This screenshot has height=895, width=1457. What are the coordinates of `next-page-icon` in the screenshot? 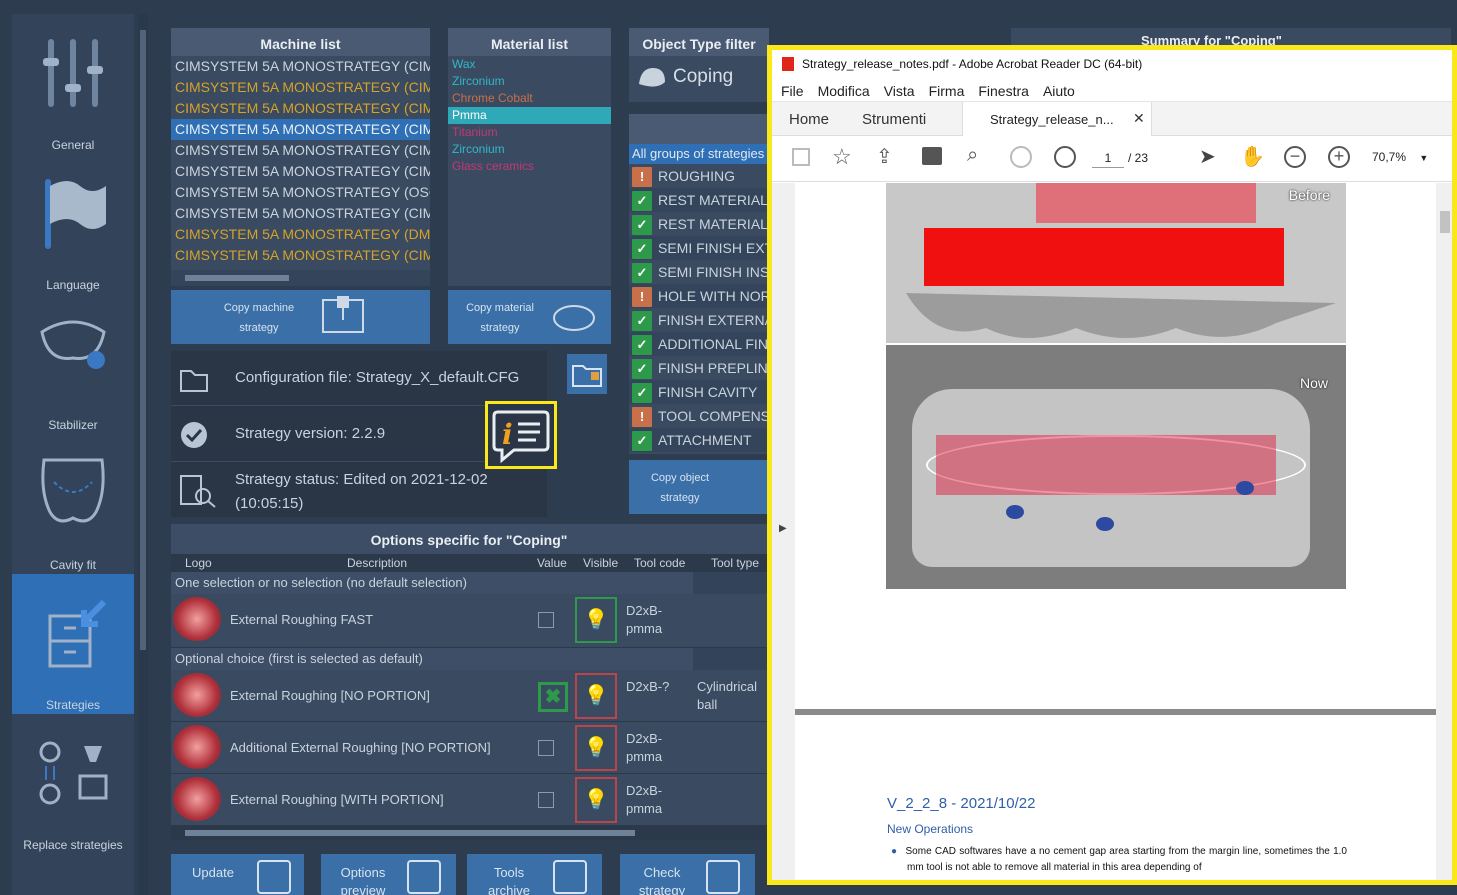 It's located at (1065, 157).